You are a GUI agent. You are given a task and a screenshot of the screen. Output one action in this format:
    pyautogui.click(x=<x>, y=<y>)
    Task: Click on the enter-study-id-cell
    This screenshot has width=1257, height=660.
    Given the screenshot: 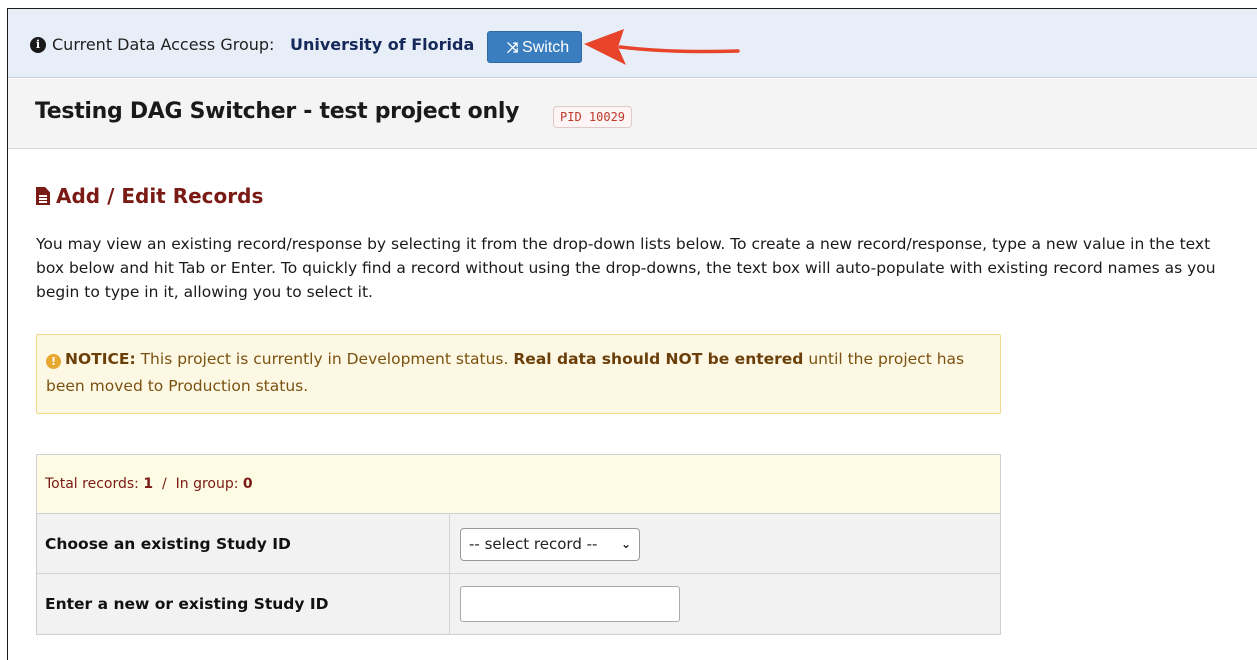 What is the action you would take?
    pyautogui.click(x=725, y=604)
    